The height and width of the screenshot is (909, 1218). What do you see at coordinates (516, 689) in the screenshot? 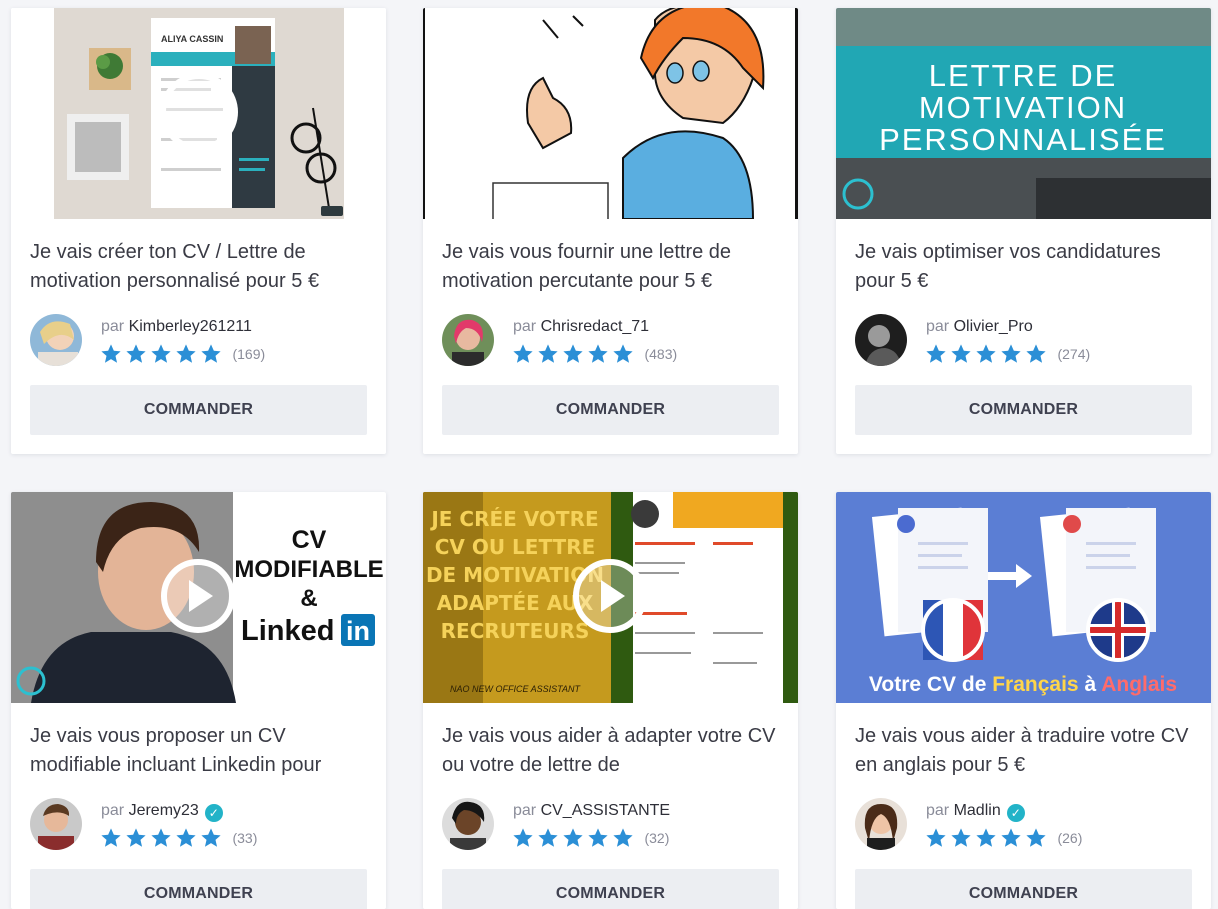
I see `thumb-text: NAO NEW OFFICE ASSISTANT` at bounding box center [516, 689].